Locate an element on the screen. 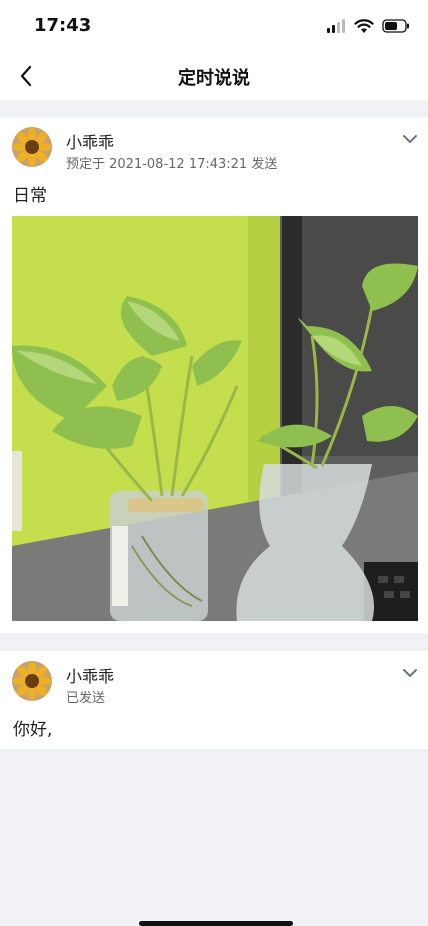  post-card: 小乖乖 已发送 你好, is located at coordinates (214, 700).